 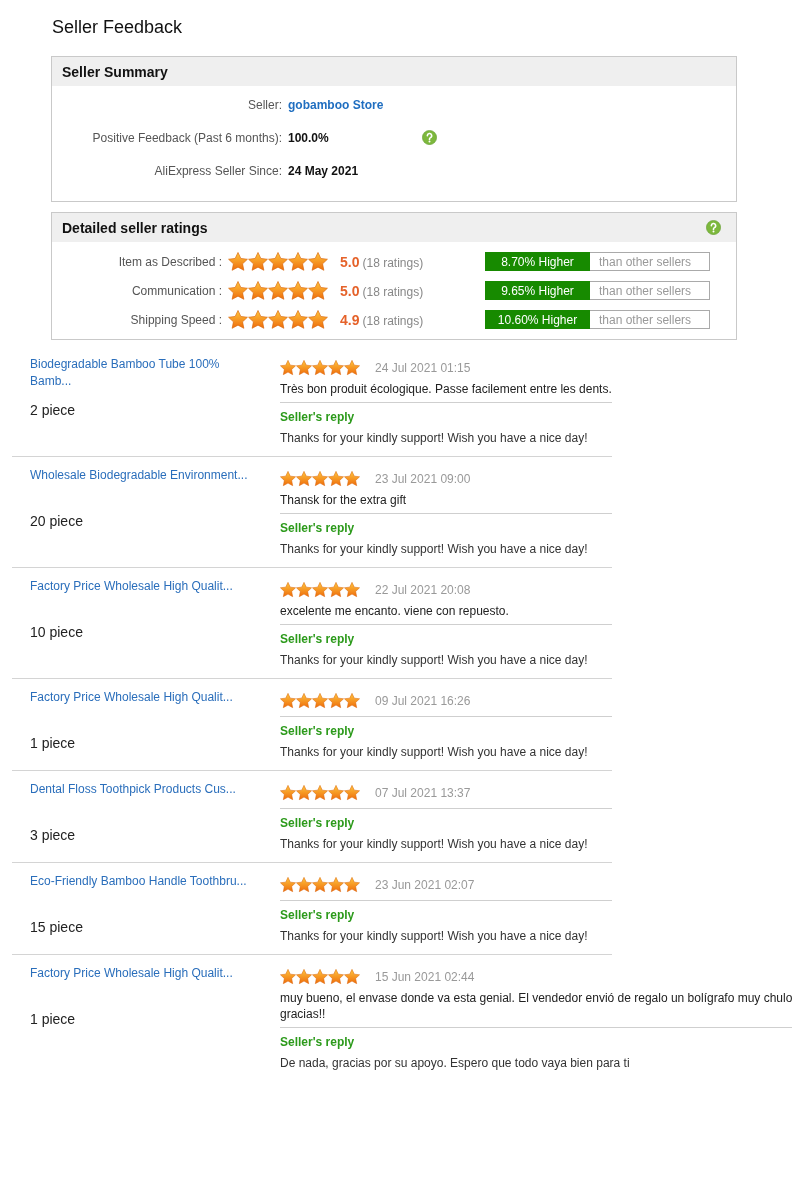 What do you see at coordinates (394, 611) in the screenshot?
I see `review-comment: excelente me encanto. viene con repuesto.` at bounding box center [394, 611].